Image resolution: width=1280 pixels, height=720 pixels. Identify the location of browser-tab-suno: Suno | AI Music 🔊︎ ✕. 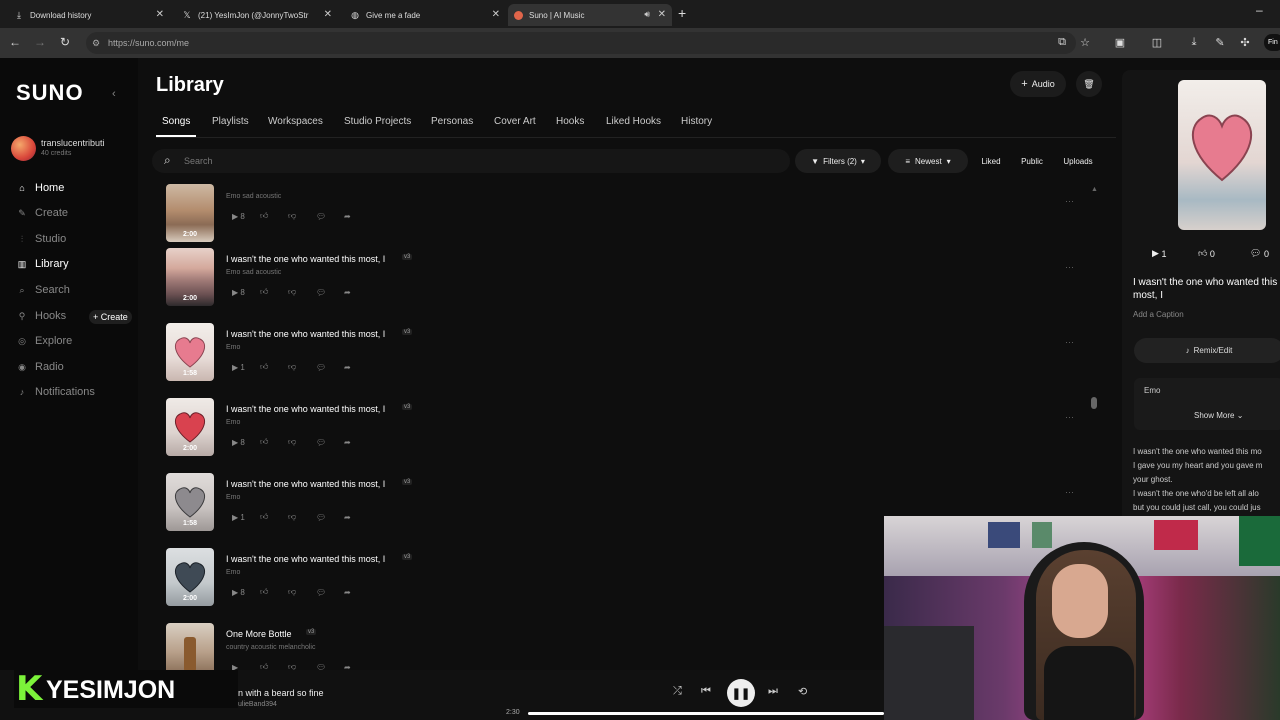
(590, 15).